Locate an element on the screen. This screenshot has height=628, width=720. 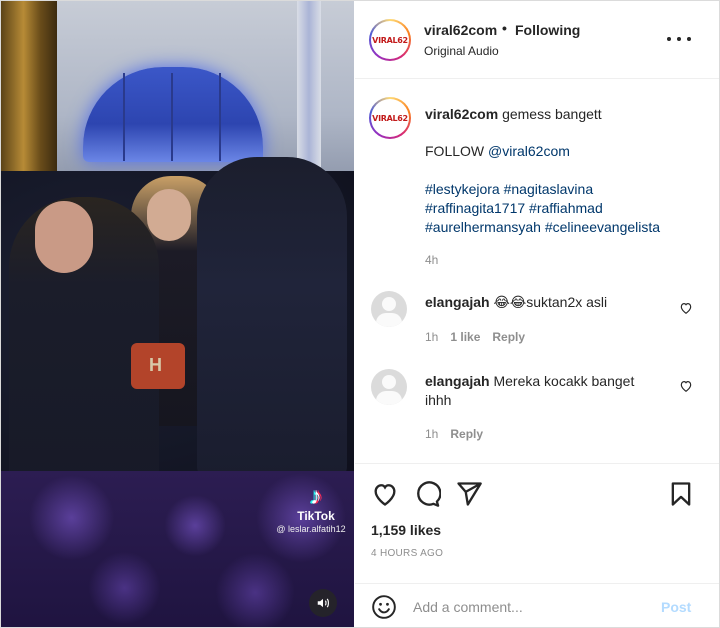
likes-count: 1,159 likes is located at coordinates (406, 530).